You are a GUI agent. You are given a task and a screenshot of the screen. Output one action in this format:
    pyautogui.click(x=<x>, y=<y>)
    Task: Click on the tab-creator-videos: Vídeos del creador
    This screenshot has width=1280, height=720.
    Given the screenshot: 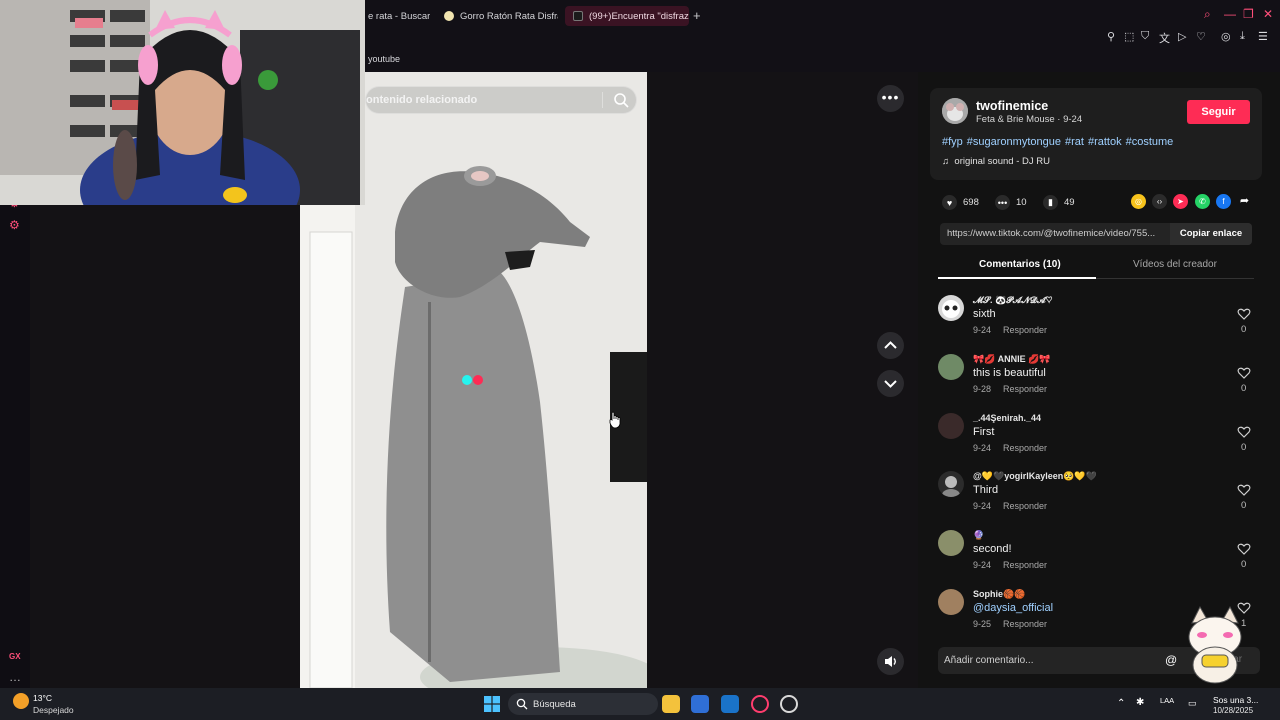 What is the action you would take?
    pyautogui.click(x=1175, y=264)
    